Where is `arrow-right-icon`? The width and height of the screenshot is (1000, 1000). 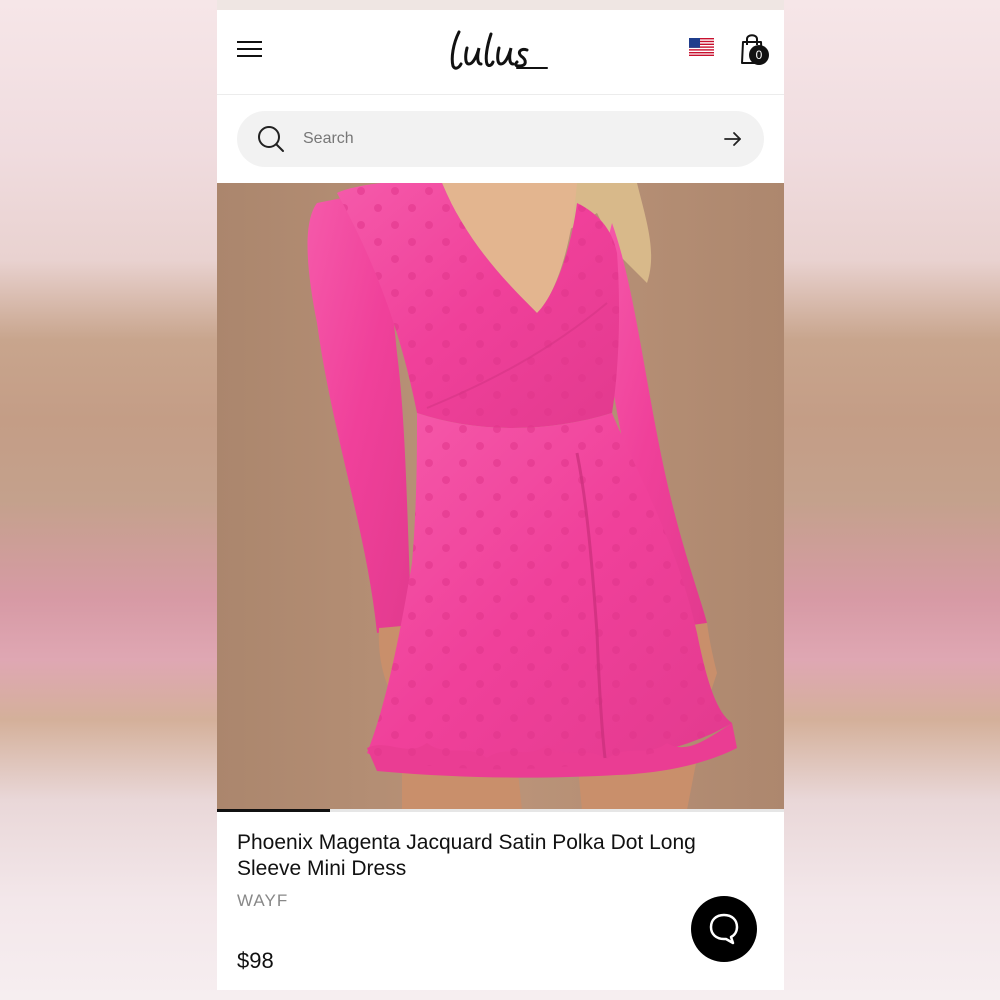 arrow-right-icon is located at coordinates (733, 139).